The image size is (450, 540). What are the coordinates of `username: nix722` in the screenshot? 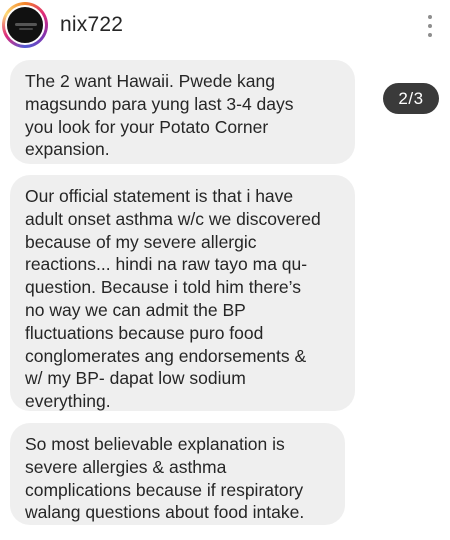 It's located at (91, 25).